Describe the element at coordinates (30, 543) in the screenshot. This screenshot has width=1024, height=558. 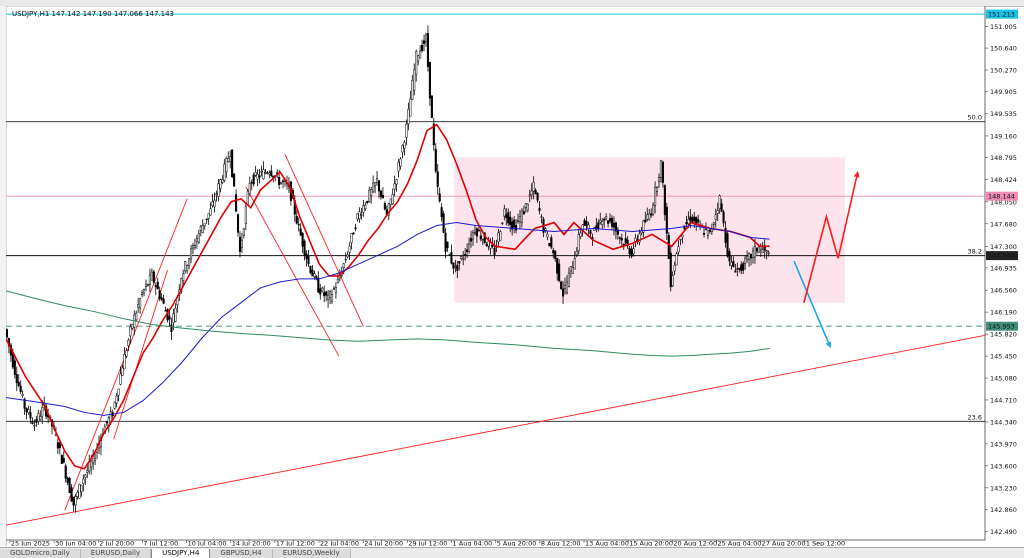
I see `x-tick-label: 25 Jun 2025` at that location.